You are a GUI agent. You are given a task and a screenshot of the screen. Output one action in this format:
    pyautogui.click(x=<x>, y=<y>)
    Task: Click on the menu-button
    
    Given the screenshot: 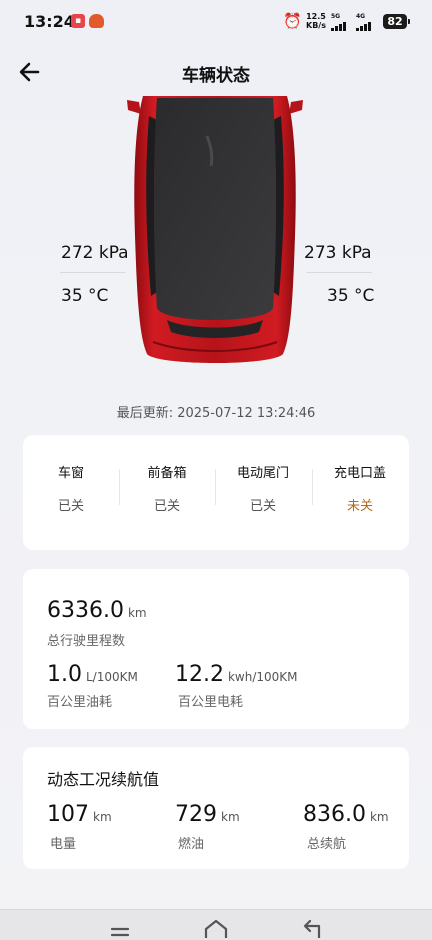 What is the action you would take?
    pyautogui.click(x=120, y=927)
    